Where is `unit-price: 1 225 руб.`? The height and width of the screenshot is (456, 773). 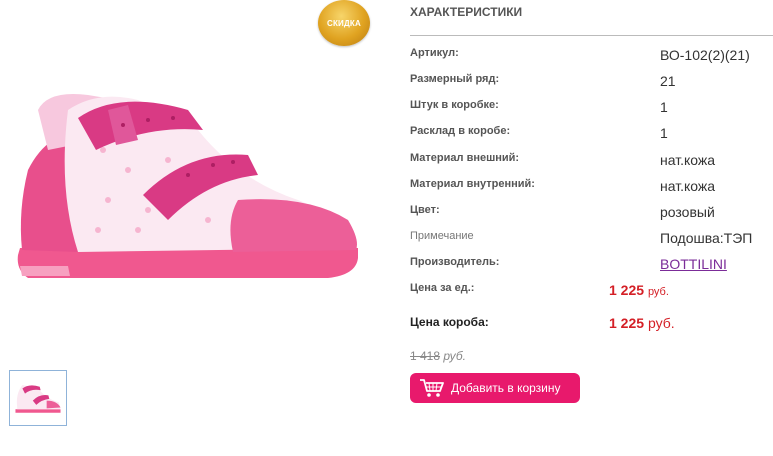 unit-price: 1 225 руб. is located at coordinates (639, 290).